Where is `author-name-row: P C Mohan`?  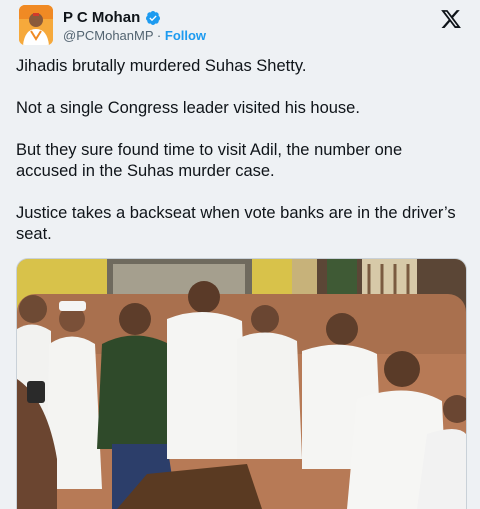
author-name-row: P C Mohan is located at coordinates (112, 18).